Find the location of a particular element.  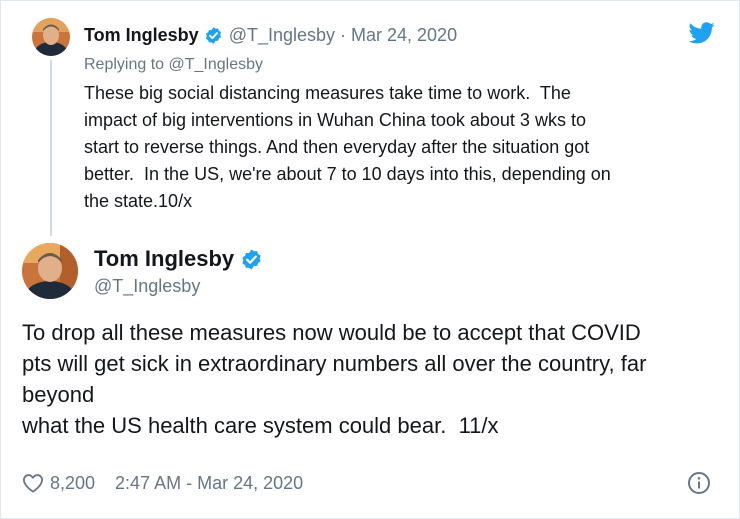

heart-icon is located at coordinates (33, 483).